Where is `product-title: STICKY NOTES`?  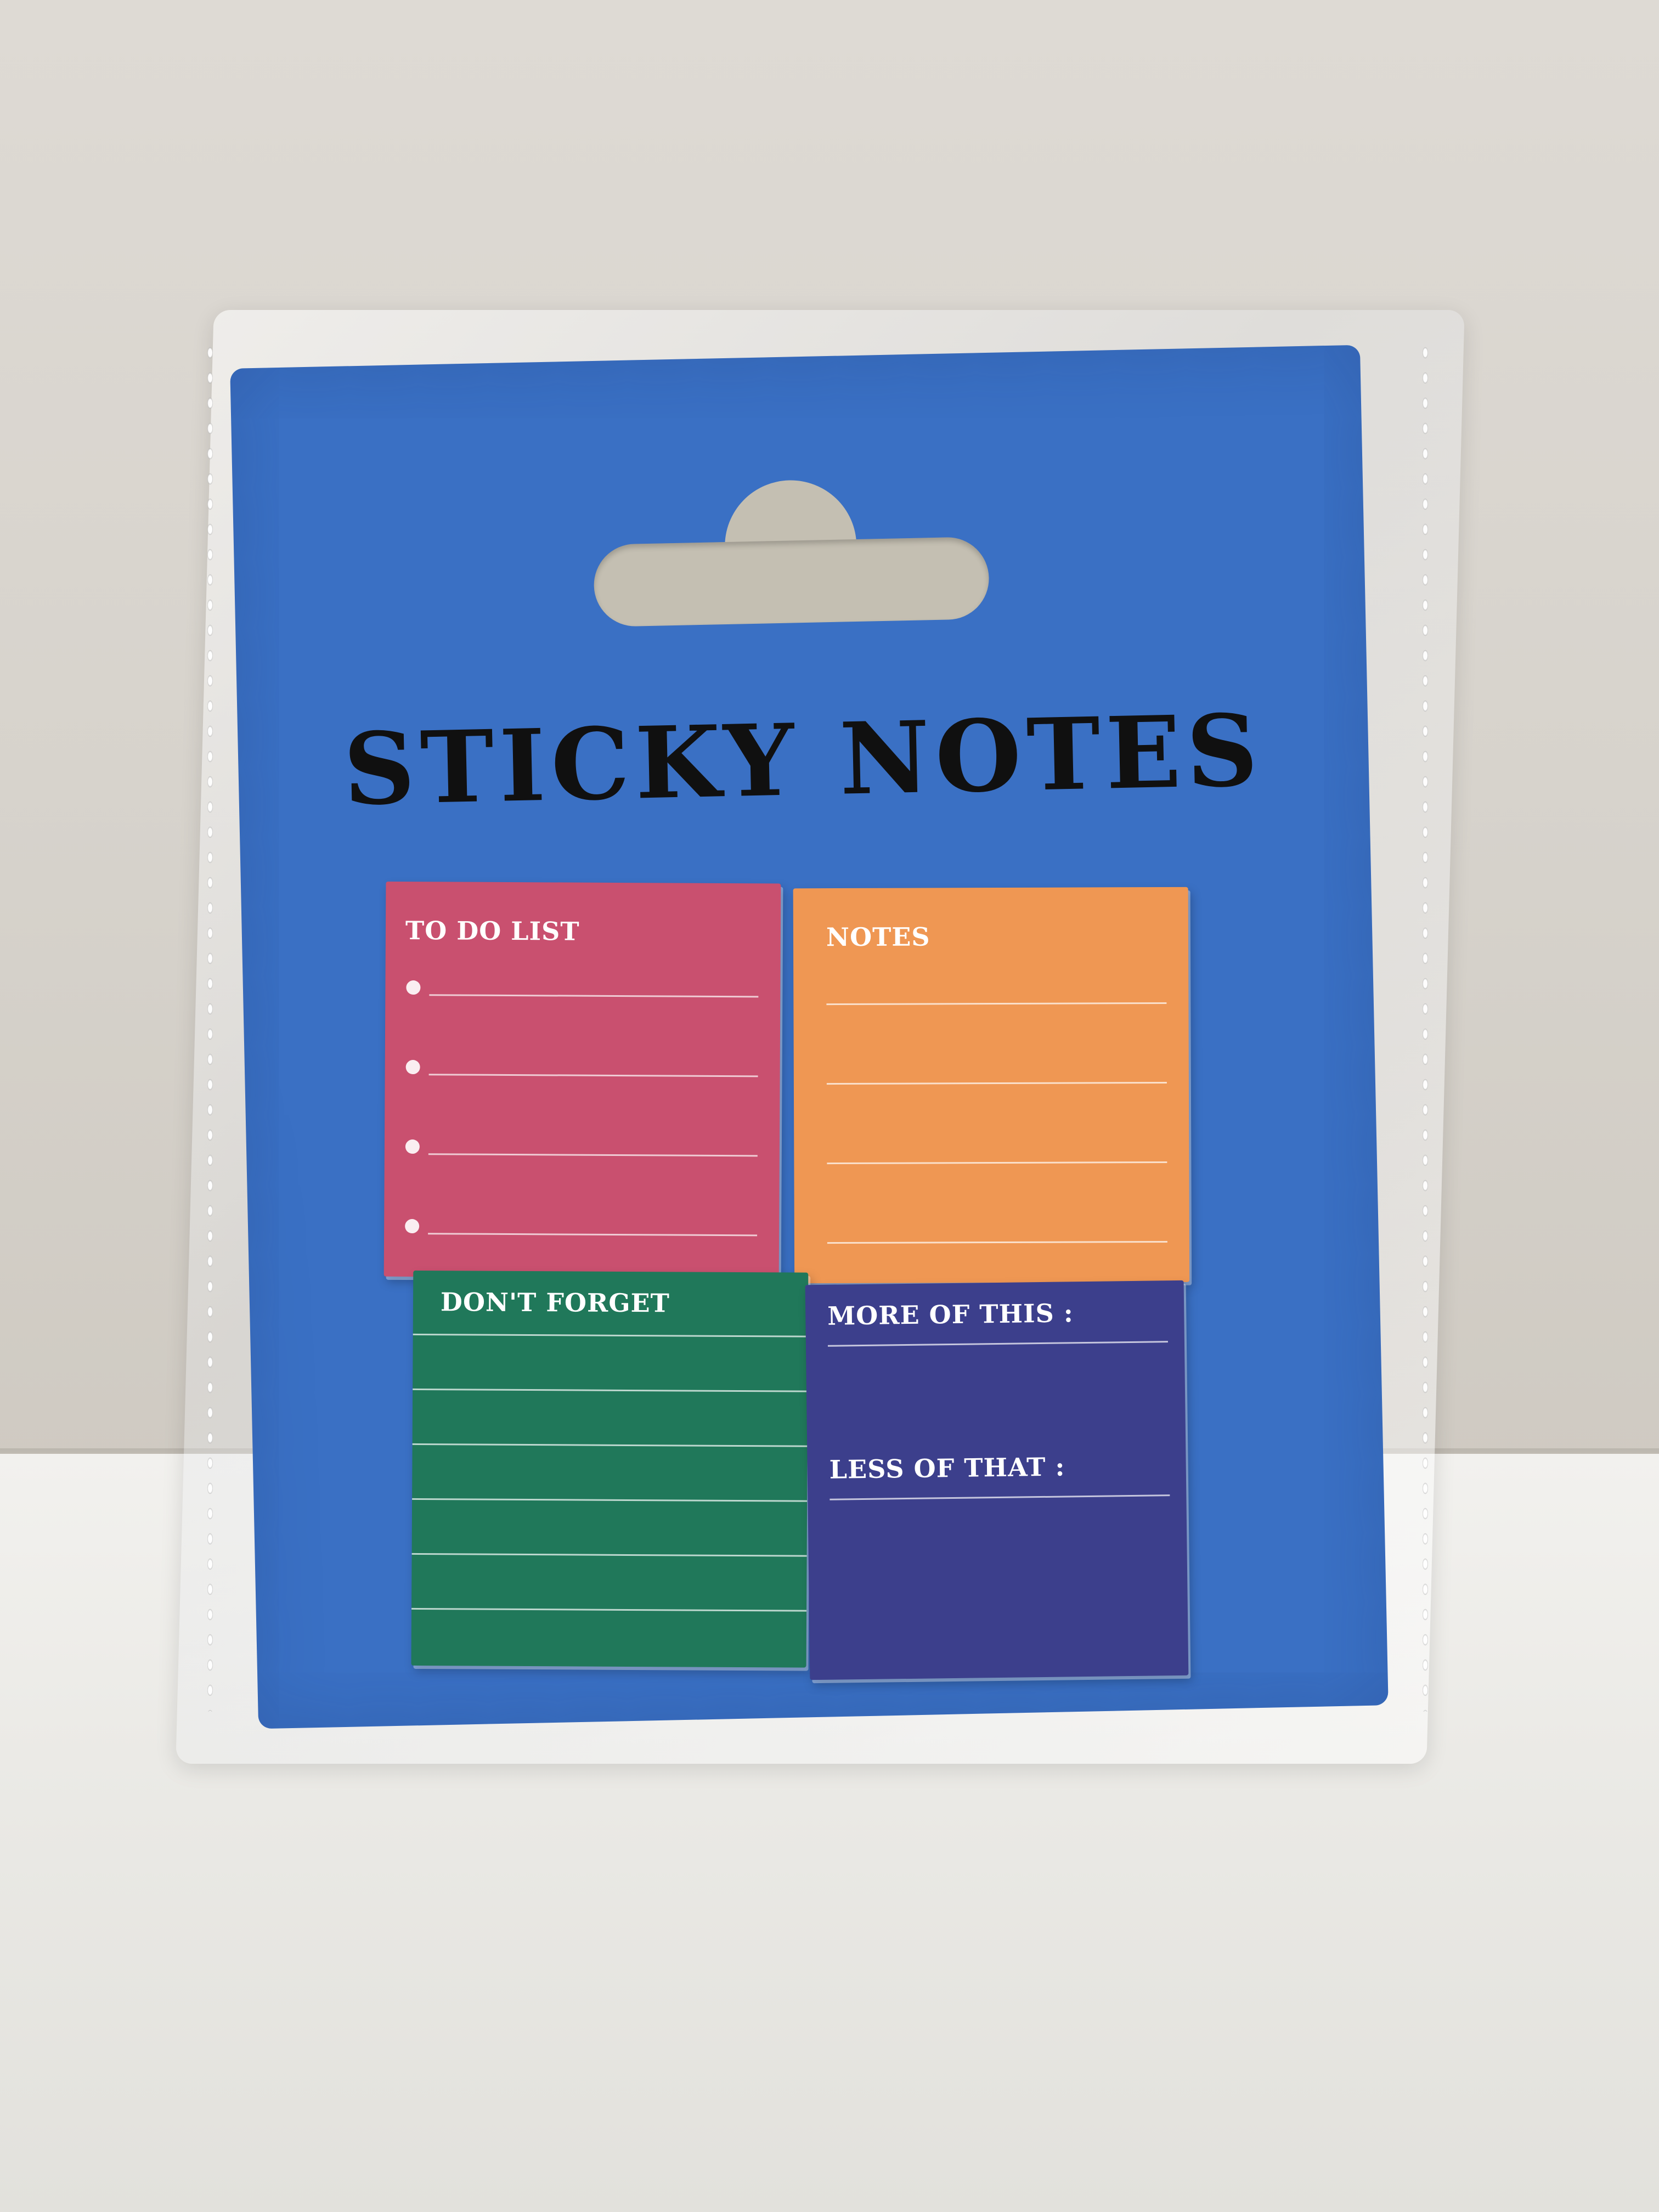 product-title: STICKY NOTES is located at coordinates (804, 760).